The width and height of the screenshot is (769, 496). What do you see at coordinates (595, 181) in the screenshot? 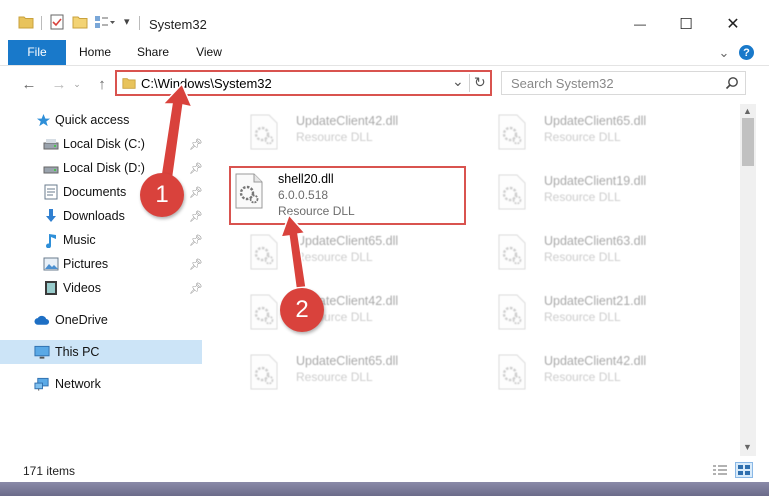
I see `file-name: UpdateClient19.dll` at bounding box center [595, 181].